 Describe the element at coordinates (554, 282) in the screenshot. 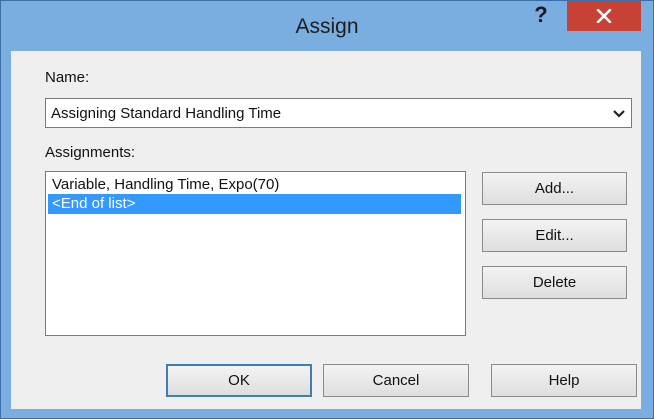

I see `delete-button: Delete` at that location.